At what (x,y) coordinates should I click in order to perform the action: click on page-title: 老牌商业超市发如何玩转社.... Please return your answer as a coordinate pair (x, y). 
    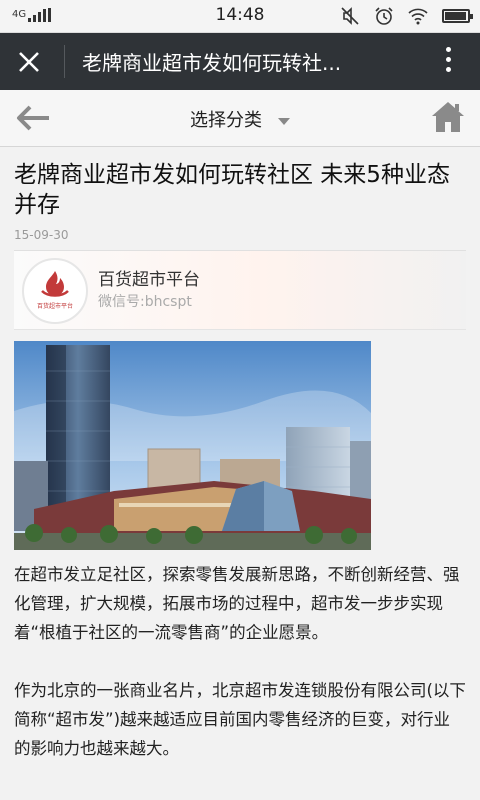
    Looking at the image, I should click on (212, 63).